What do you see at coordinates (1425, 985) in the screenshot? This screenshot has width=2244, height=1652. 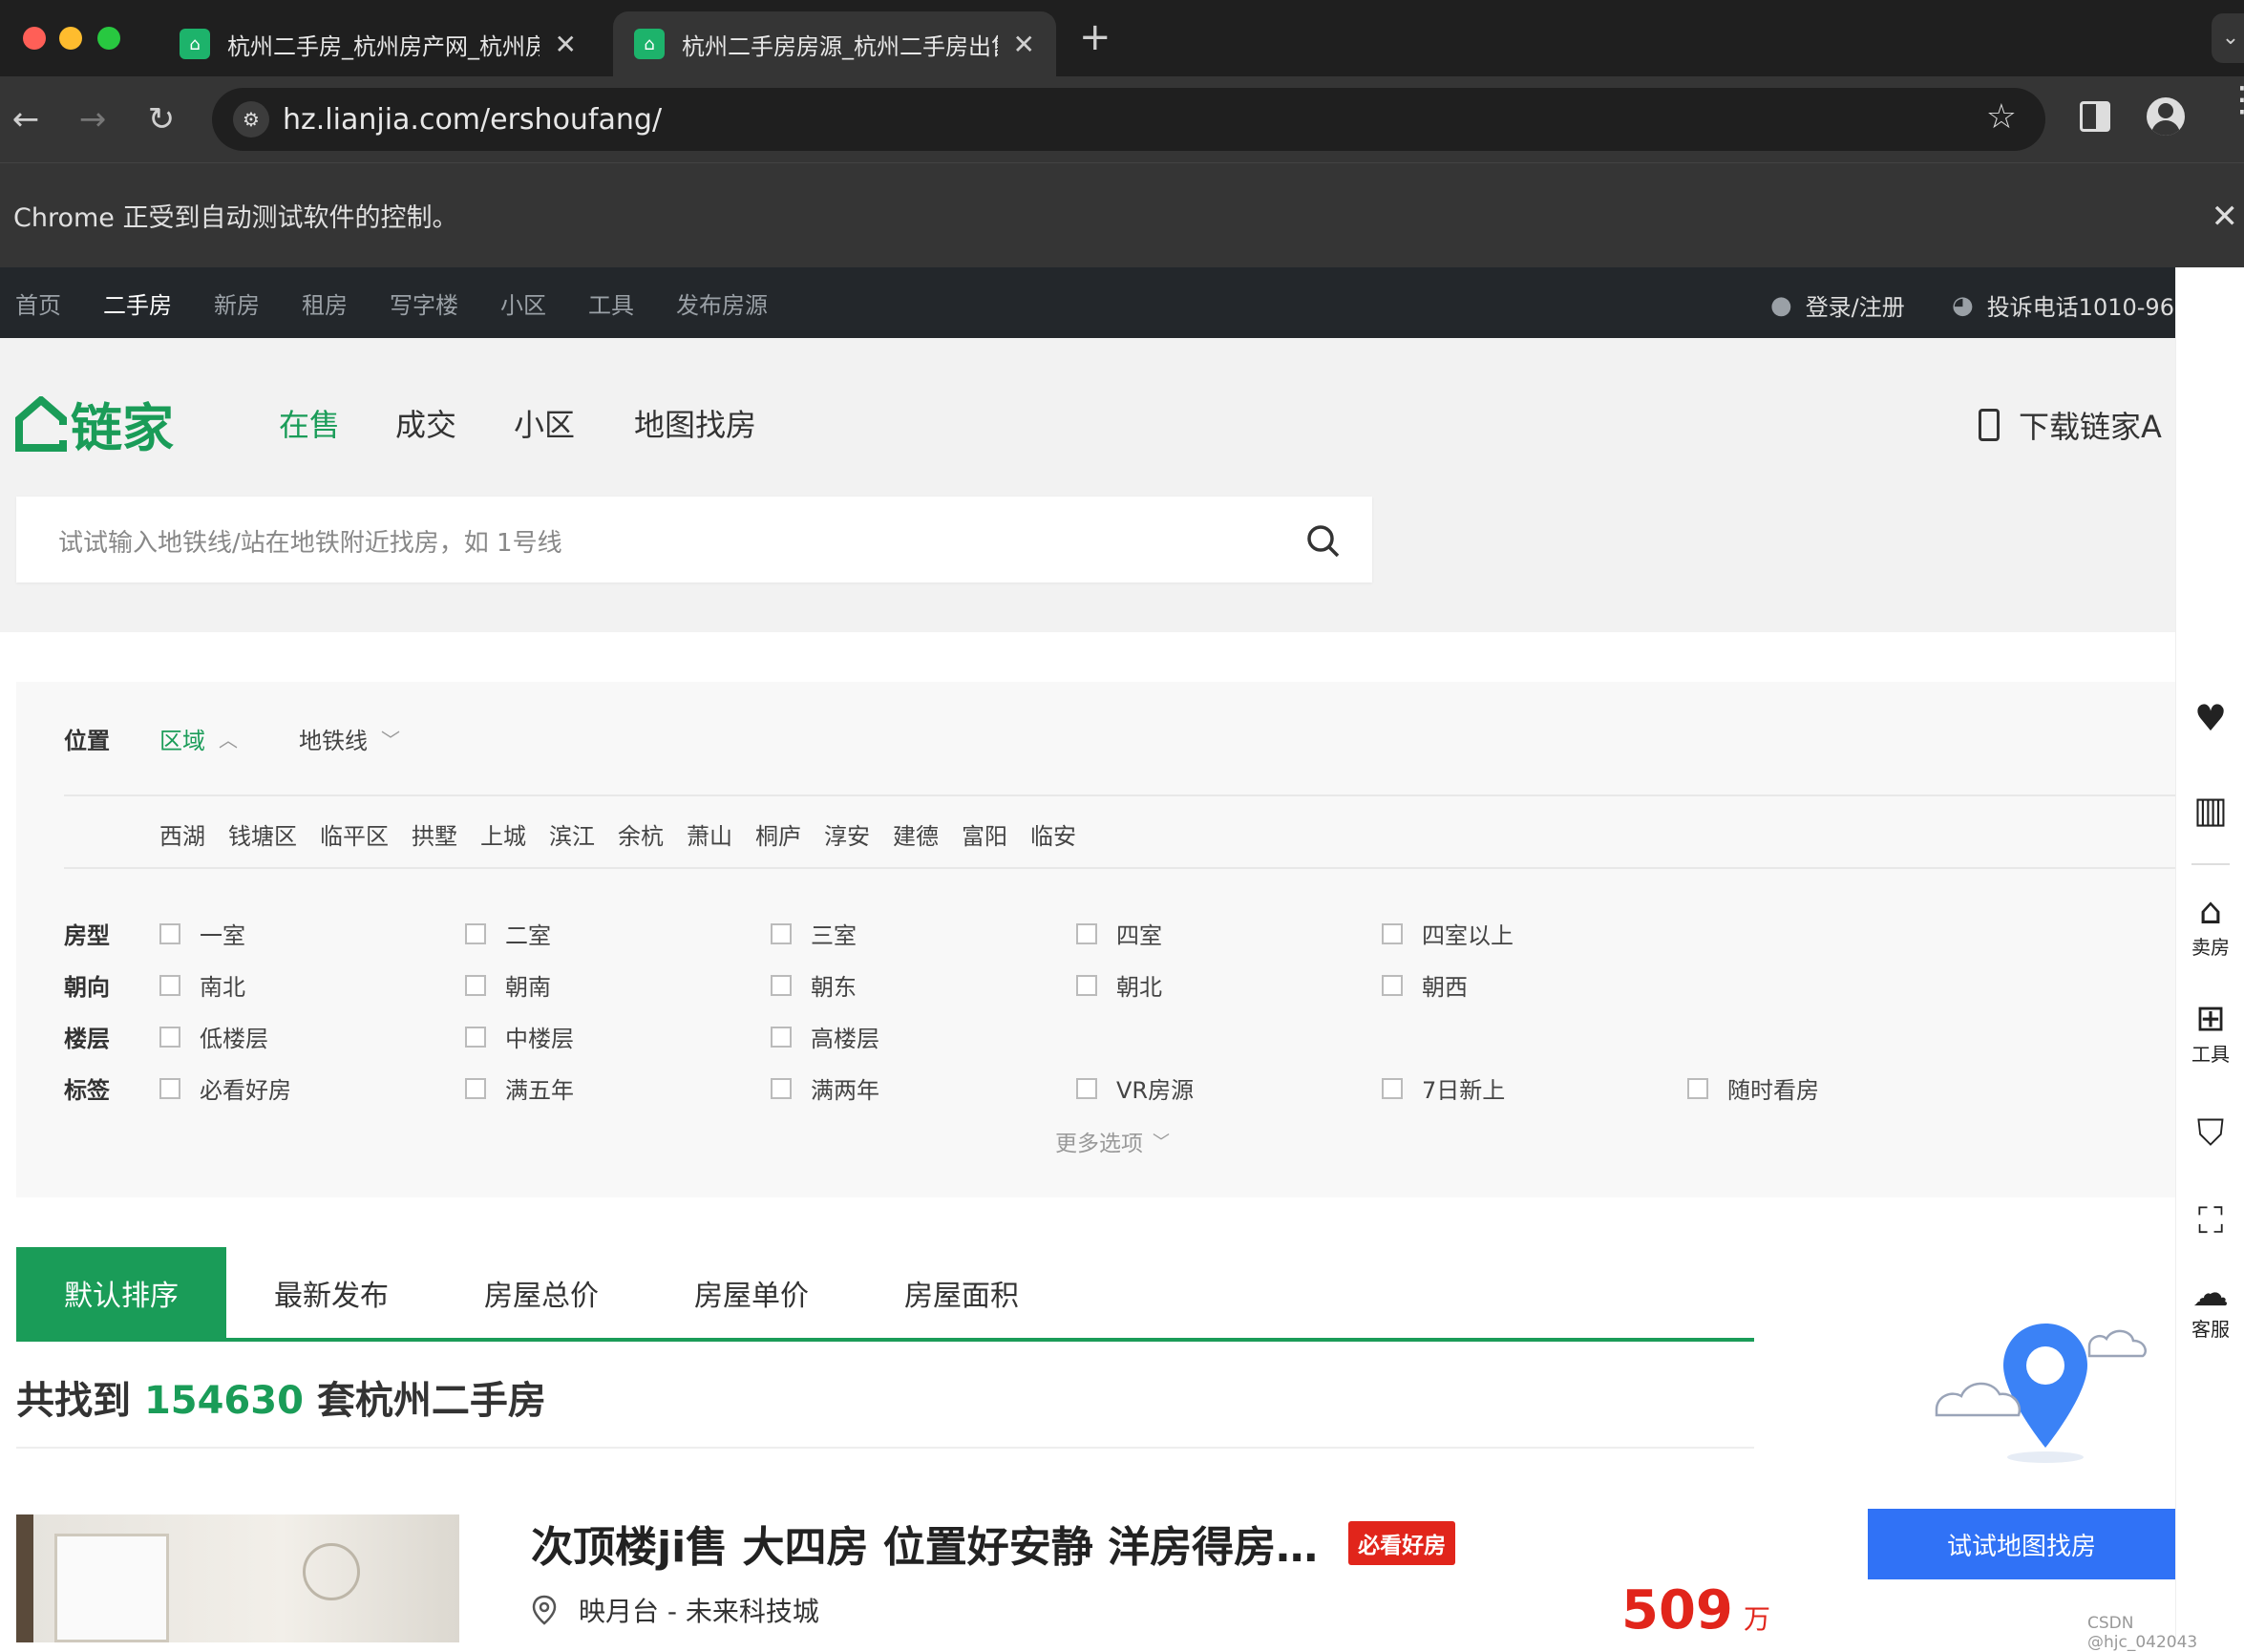 I see `filter-option: 朝西` at bounding box center [1425, 985].